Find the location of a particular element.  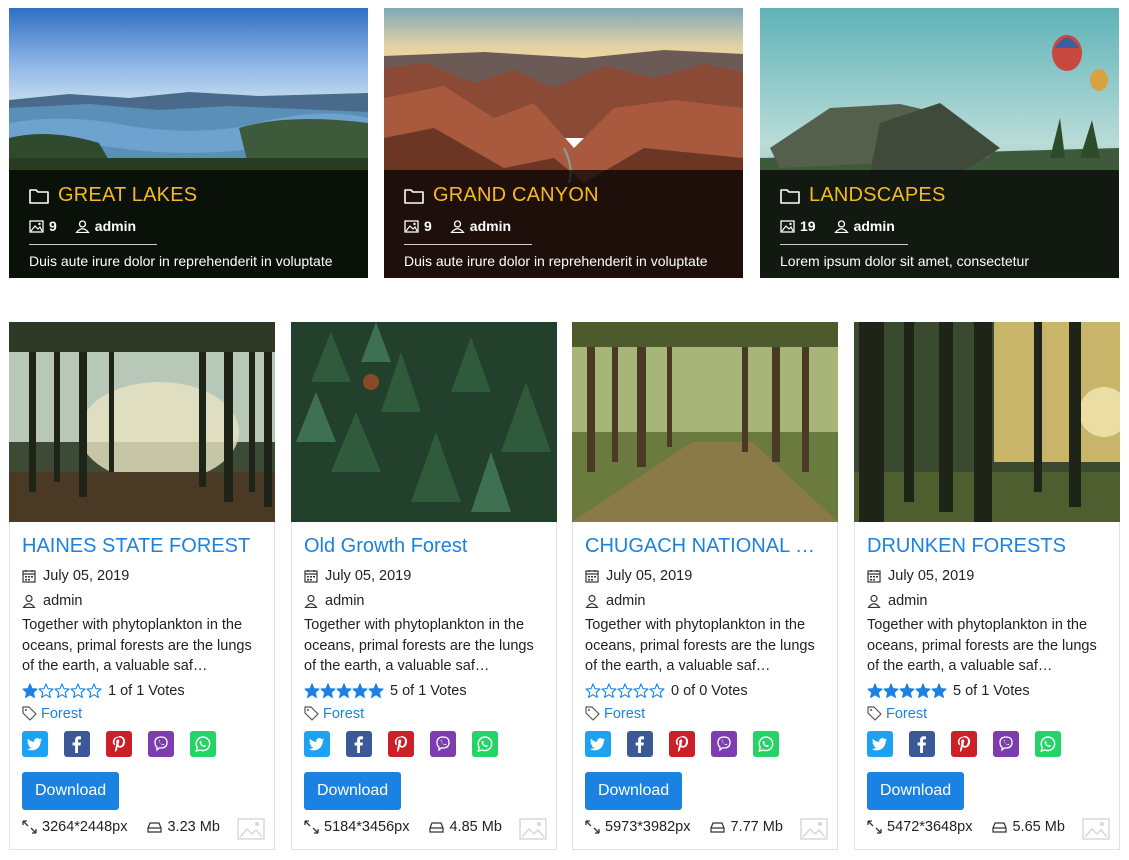

user-icon is located at coordinates (82, 226).